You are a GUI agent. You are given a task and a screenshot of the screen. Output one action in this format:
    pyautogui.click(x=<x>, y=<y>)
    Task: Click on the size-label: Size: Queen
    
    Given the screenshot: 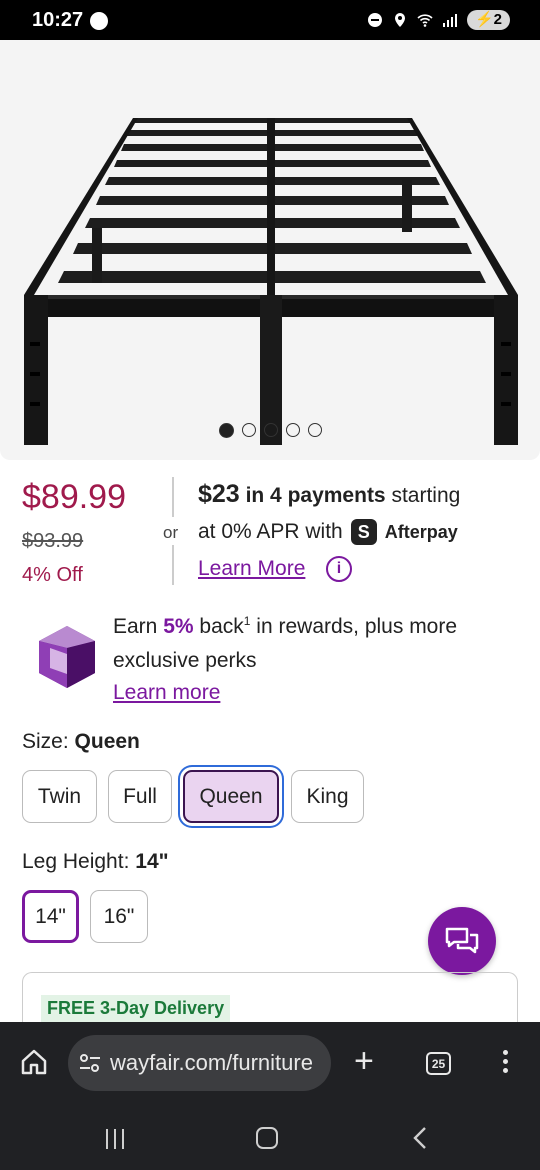 What is the action you would take?
    pyautogui.click(x=81, y=742)
    